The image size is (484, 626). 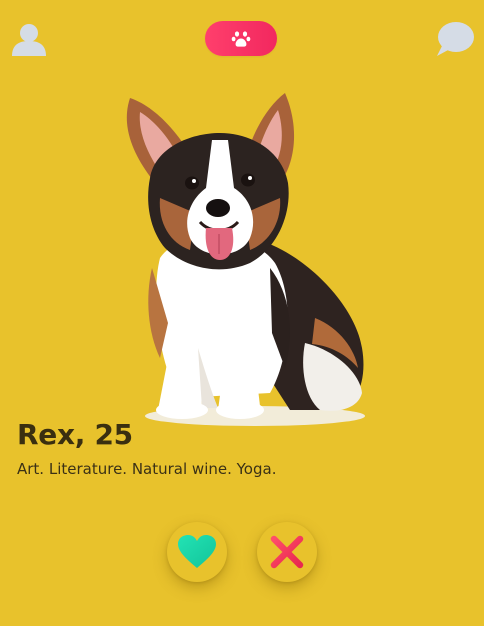 What do you see at coordinates (147, 469) in the screenshot?
I see `profile-interests: Art. Literature. Natural wine. Yoga.` at bounding box center [147, 469].